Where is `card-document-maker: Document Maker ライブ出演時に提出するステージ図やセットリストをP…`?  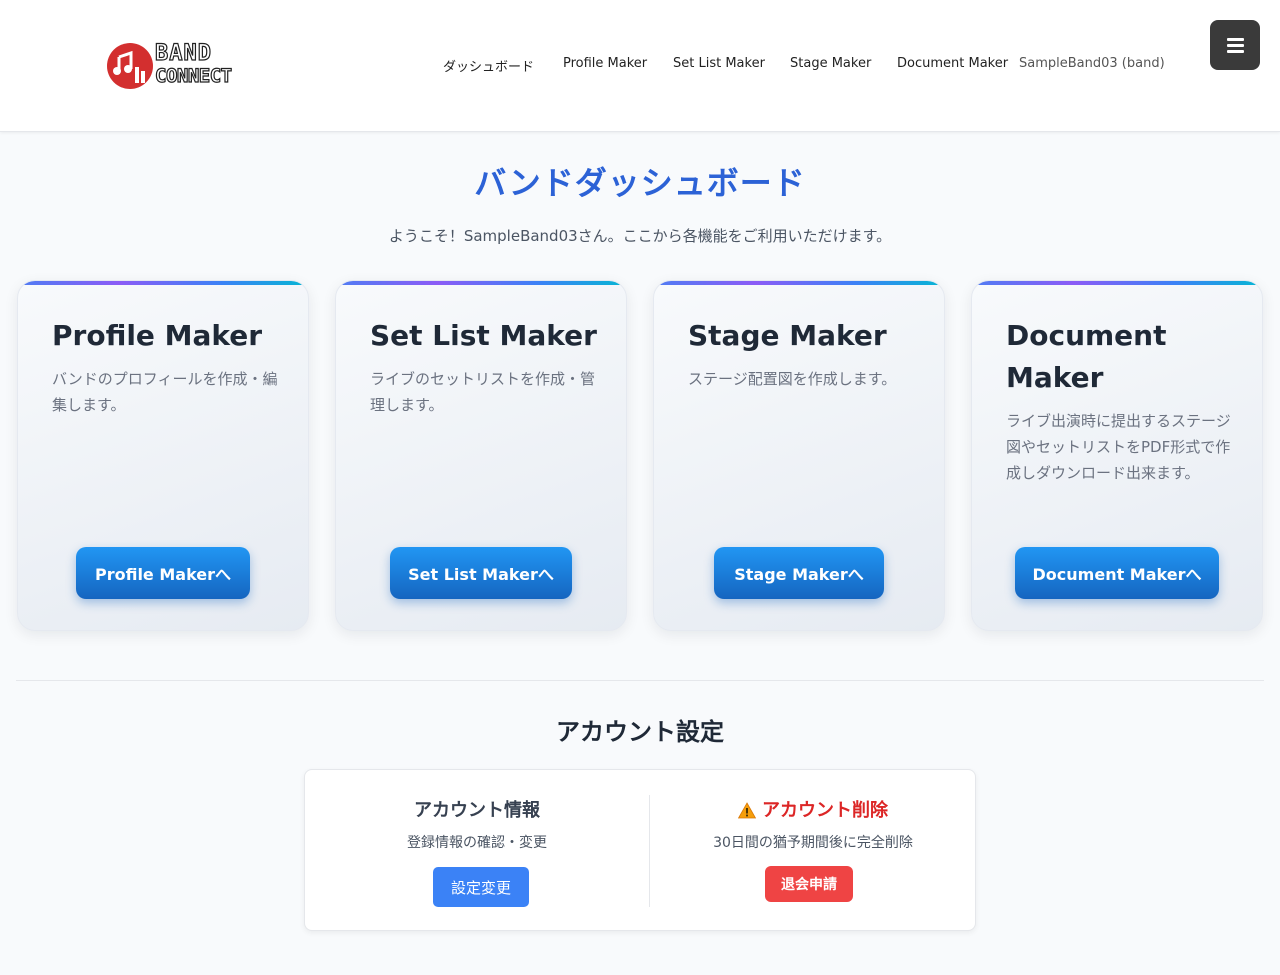 card-document-maker: Document Maker ライブ出演時に提出するステージ図やセットリストをP… is located at coordinates (1117, 455).